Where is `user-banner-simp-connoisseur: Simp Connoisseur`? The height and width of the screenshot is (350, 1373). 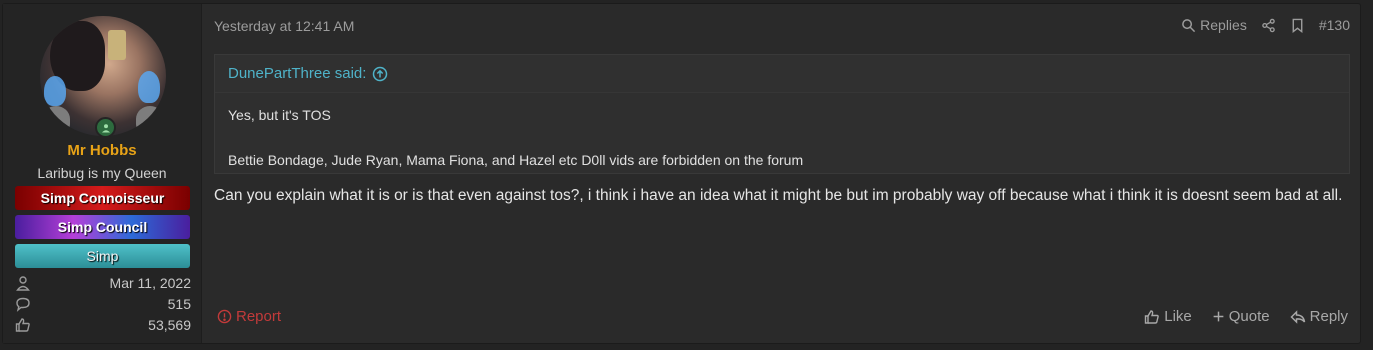
user-banner-simp-connoisseur: Simp Connoisseur is located at coordinates (102, 198).